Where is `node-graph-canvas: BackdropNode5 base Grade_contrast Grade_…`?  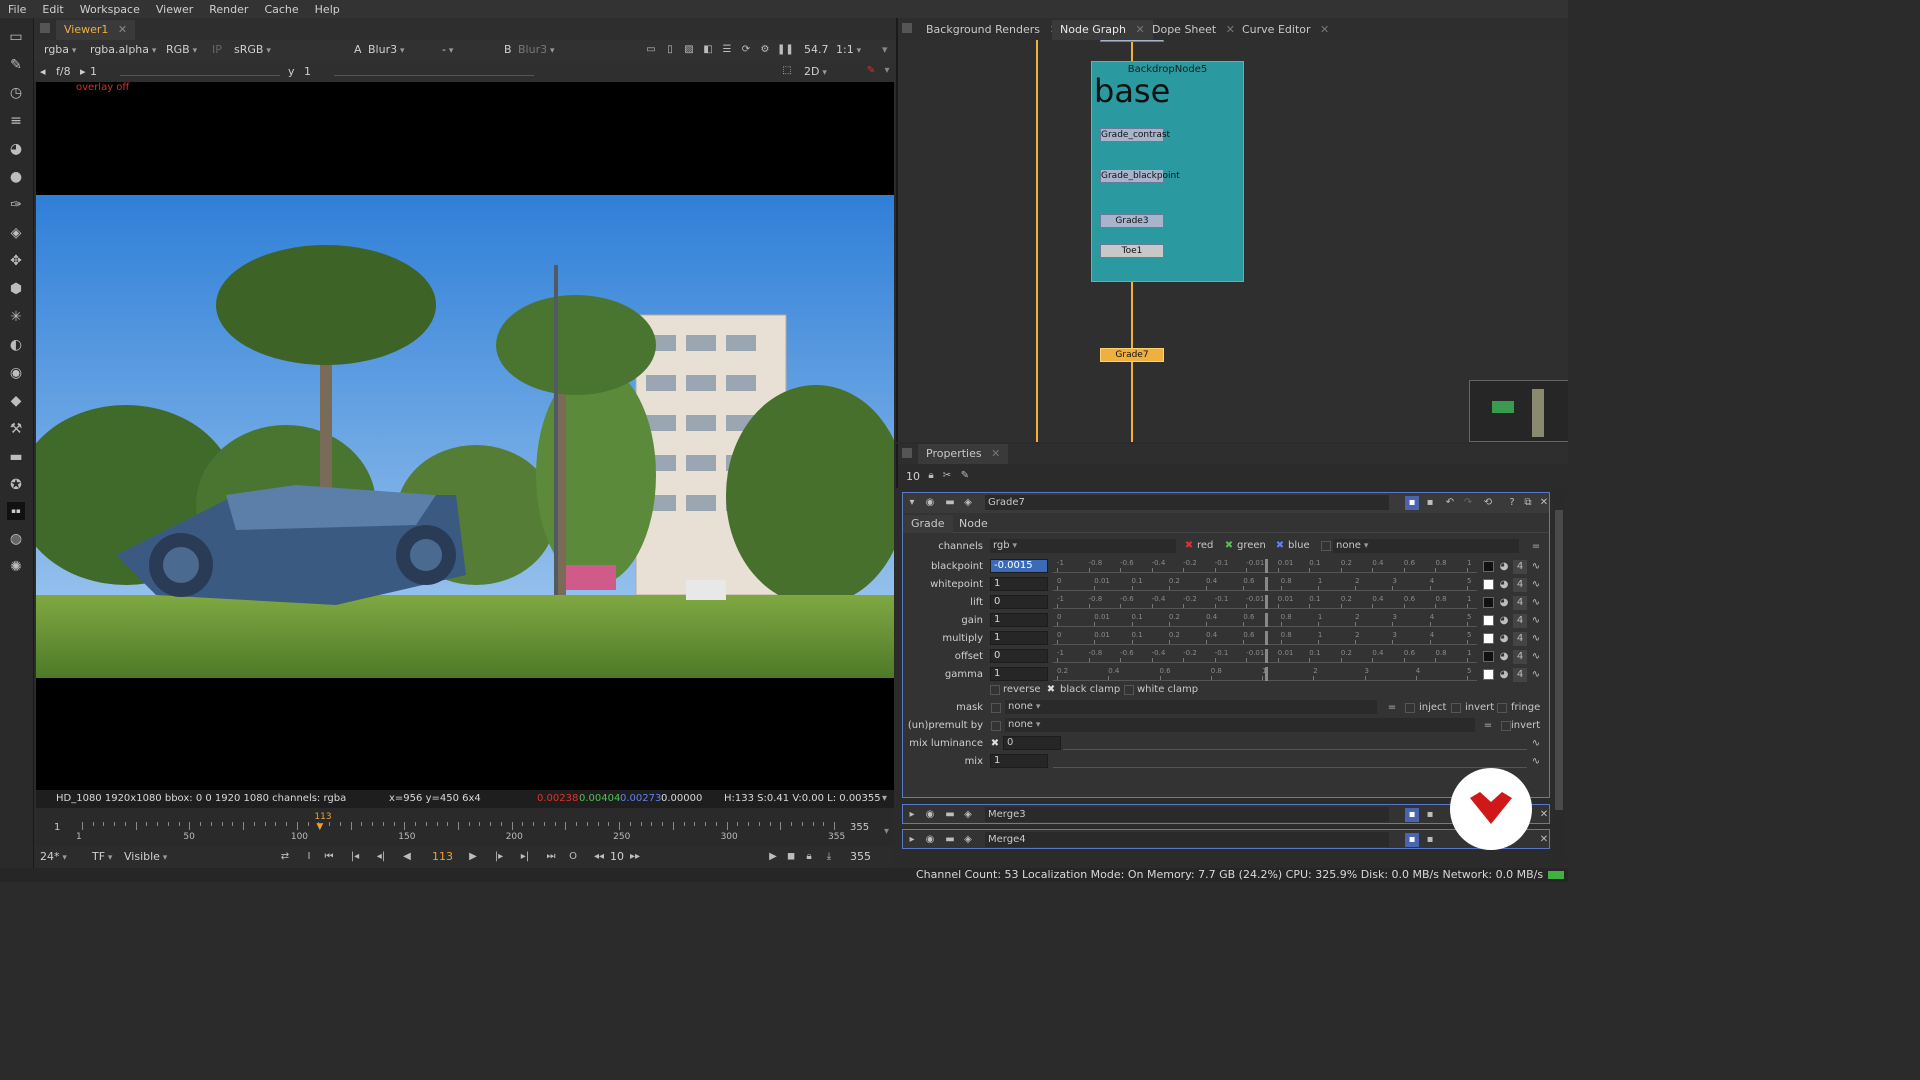
node-graph-canvas: BackdropNode5 base Grade_contrast Grade_… is located at coordinates (1232, 241).